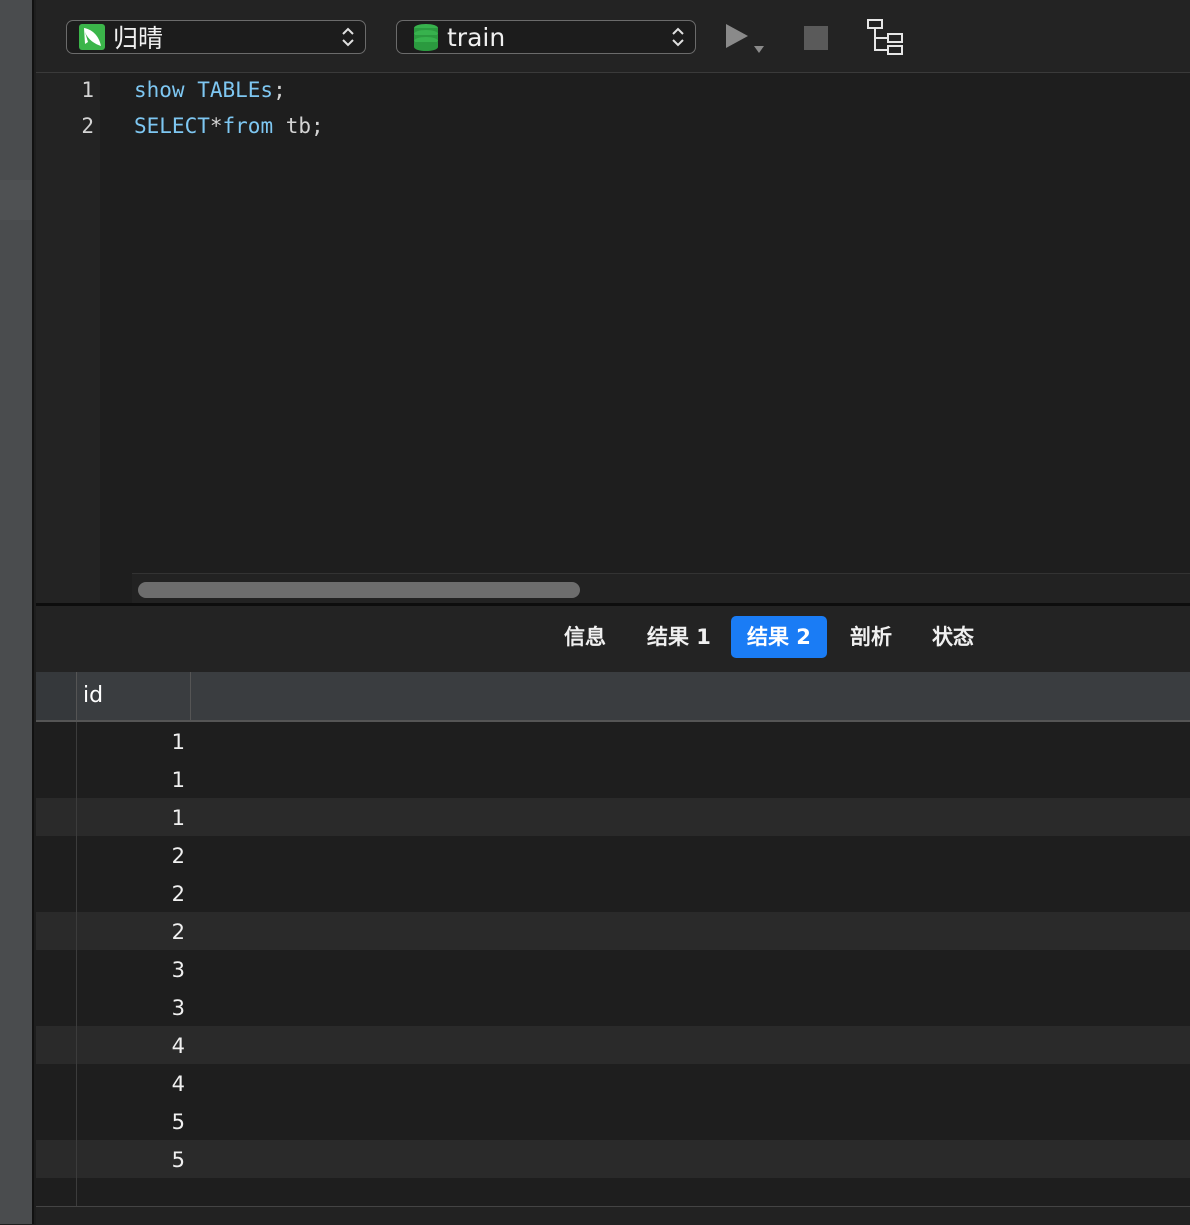  What do you see at coordinates (279, 90) in the screenshot?
I see `code-token: ;` at bounding box center [279, 90].